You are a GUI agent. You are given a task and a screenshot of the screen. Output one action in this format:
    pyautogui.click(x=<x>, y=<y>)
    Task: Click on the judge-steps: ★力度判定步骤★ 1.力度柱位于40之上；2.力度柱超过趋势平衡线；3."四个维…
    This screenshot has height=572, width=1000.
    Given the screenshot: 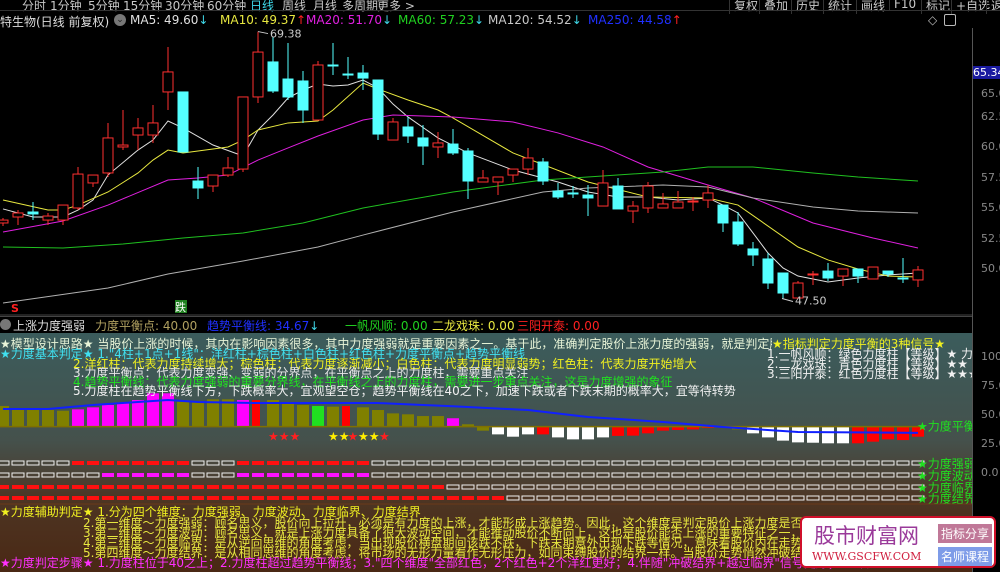 What is the action you would take?
    pyautogui.click(x=446, y=563)
    